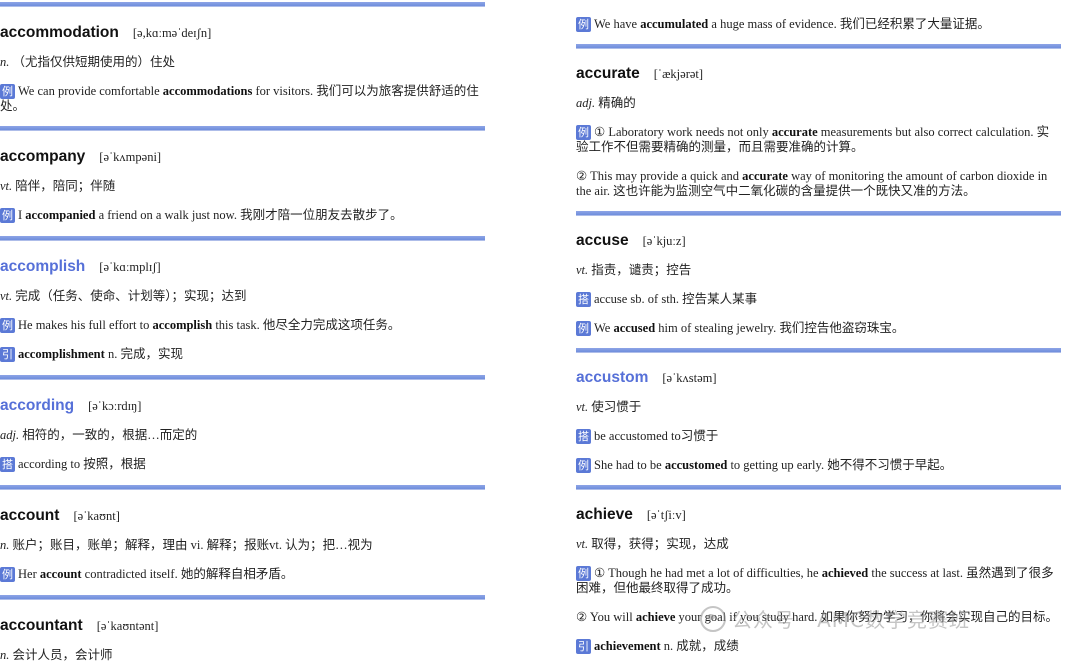  I want to click on phonetic: [əˈkɑːmplɪʃ], so click(130, 267).